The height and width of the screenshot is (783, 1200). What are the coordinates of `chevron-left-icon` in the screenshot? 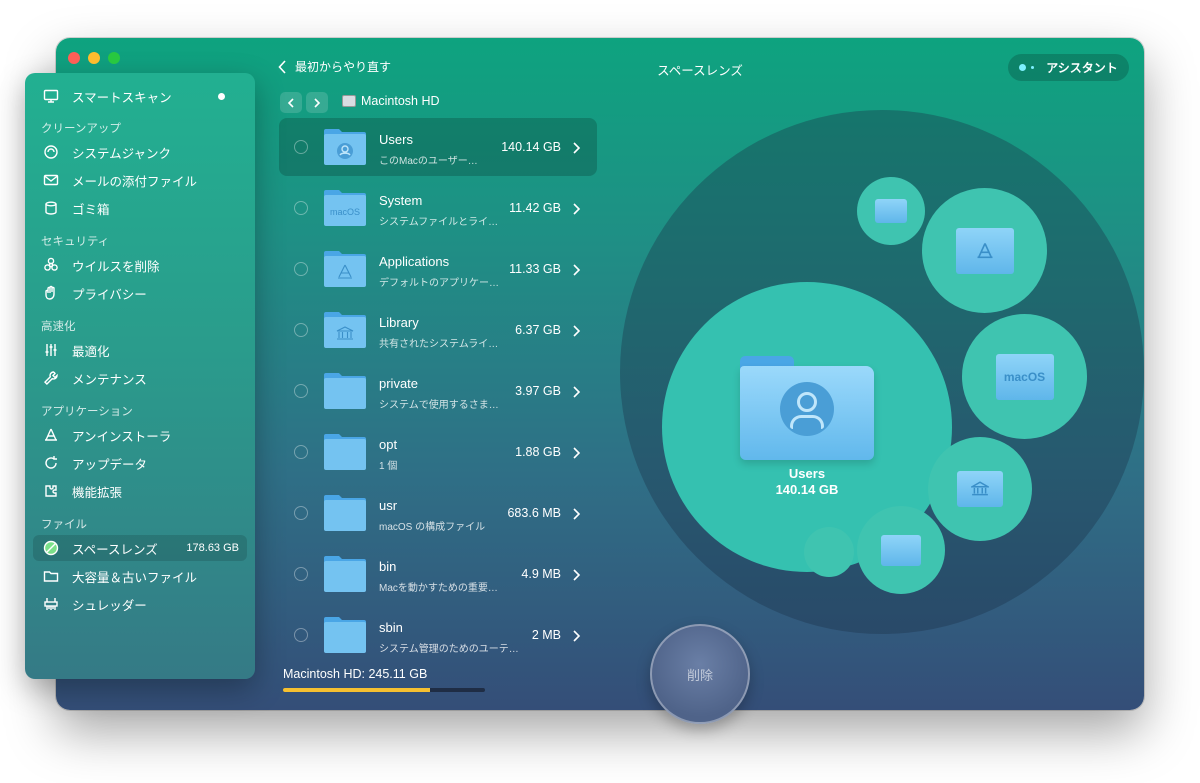 It's located at (290, 102).